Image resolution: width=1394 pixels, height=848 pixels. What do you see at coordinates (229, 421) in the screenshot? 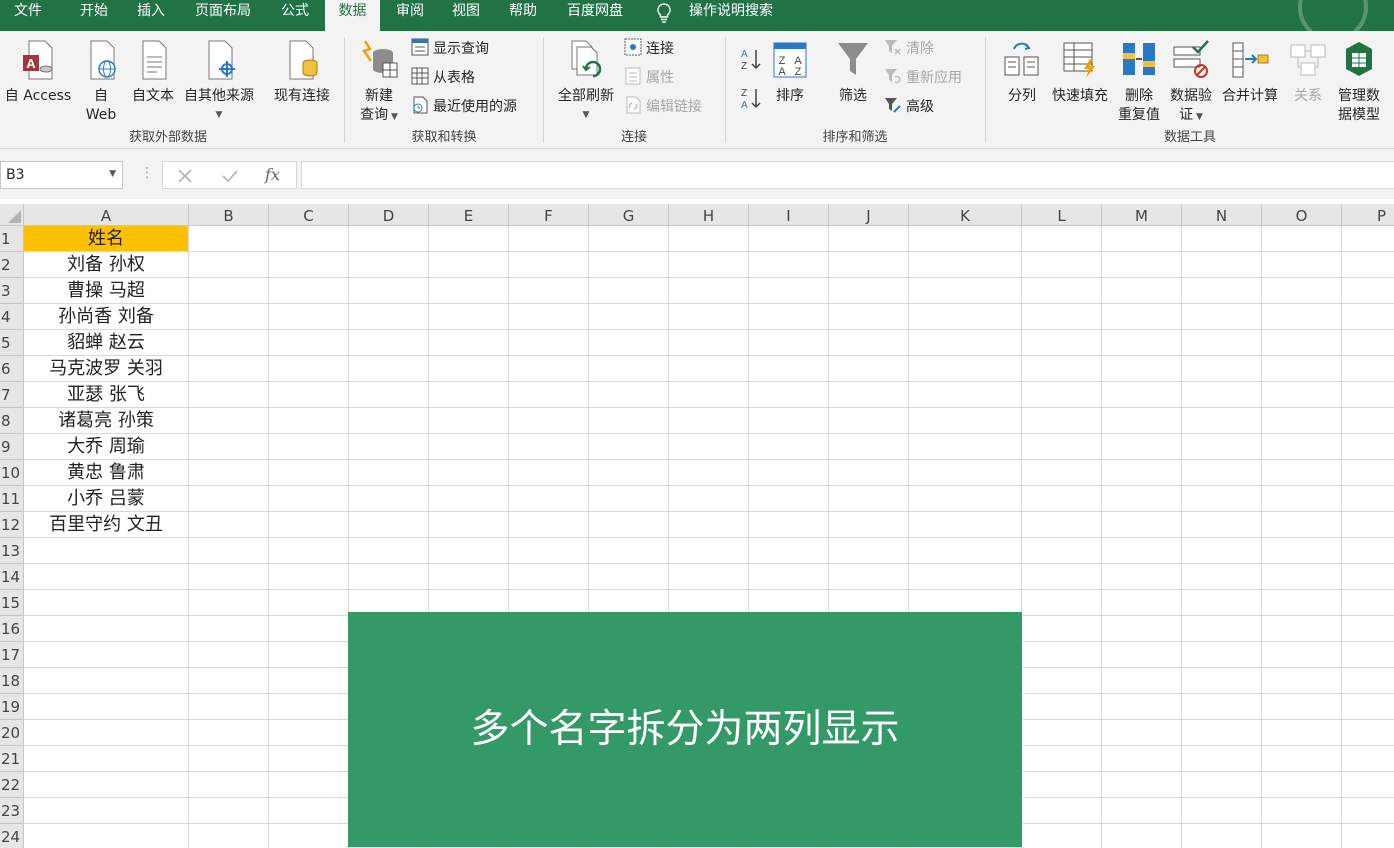
I see `cell-b8` at bounding box center [229, 421].